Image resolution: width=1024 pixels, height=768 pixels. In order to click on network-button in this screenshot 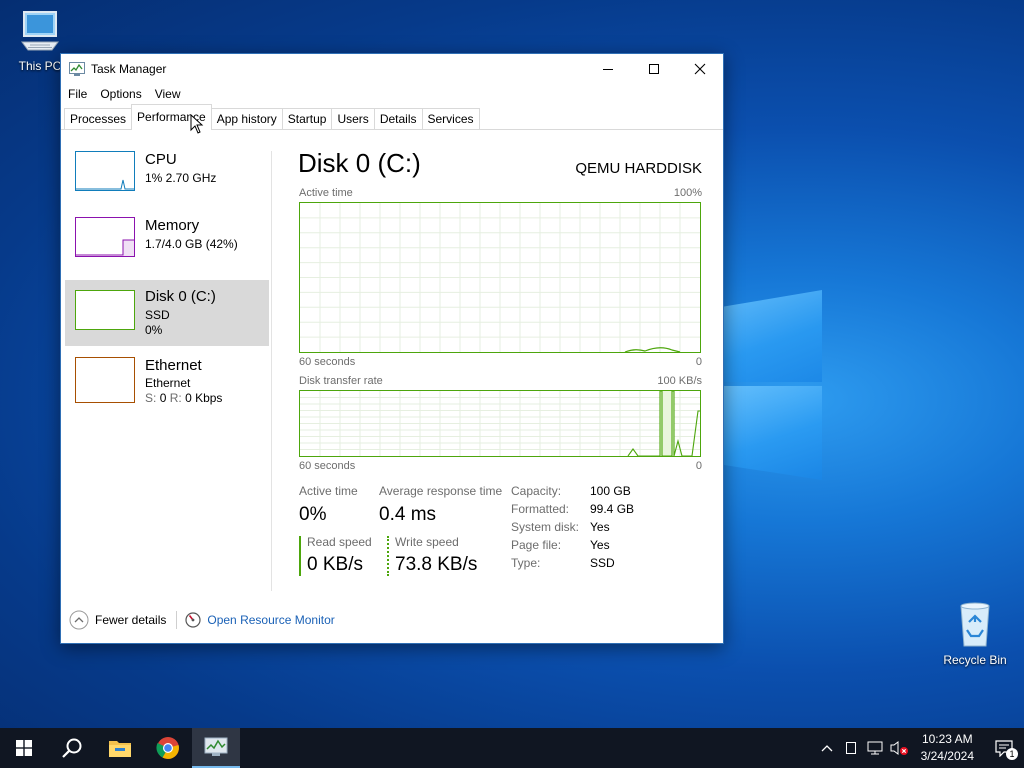, I will do `click(875, 748)`.